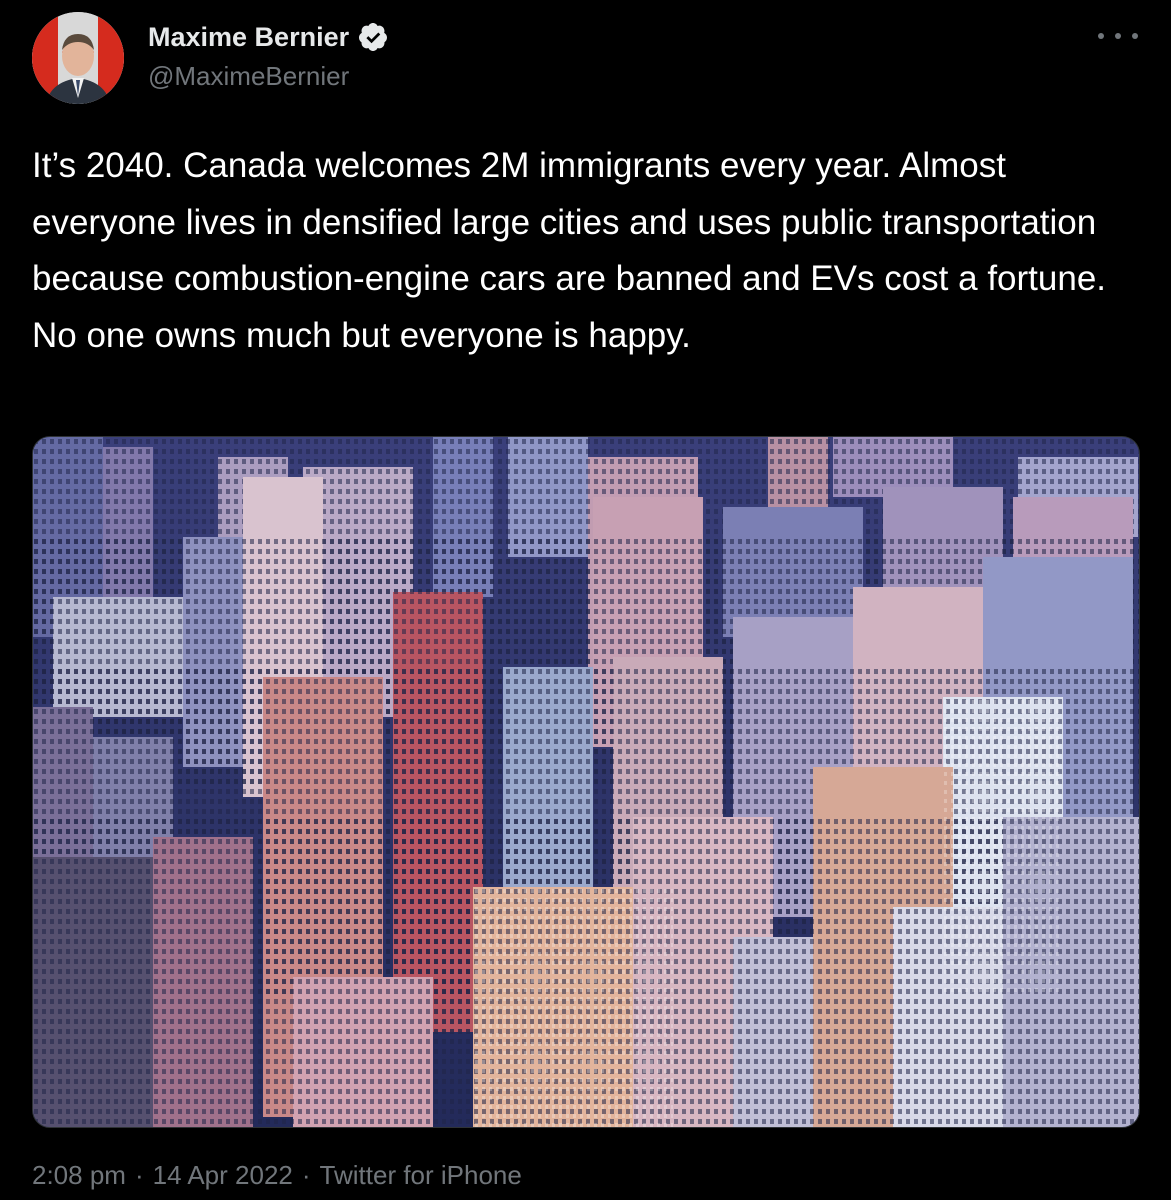  Describe the element at coordinates (248, 76) in the screenshot. I see `author-handle: @MaximeBernier` at that location.